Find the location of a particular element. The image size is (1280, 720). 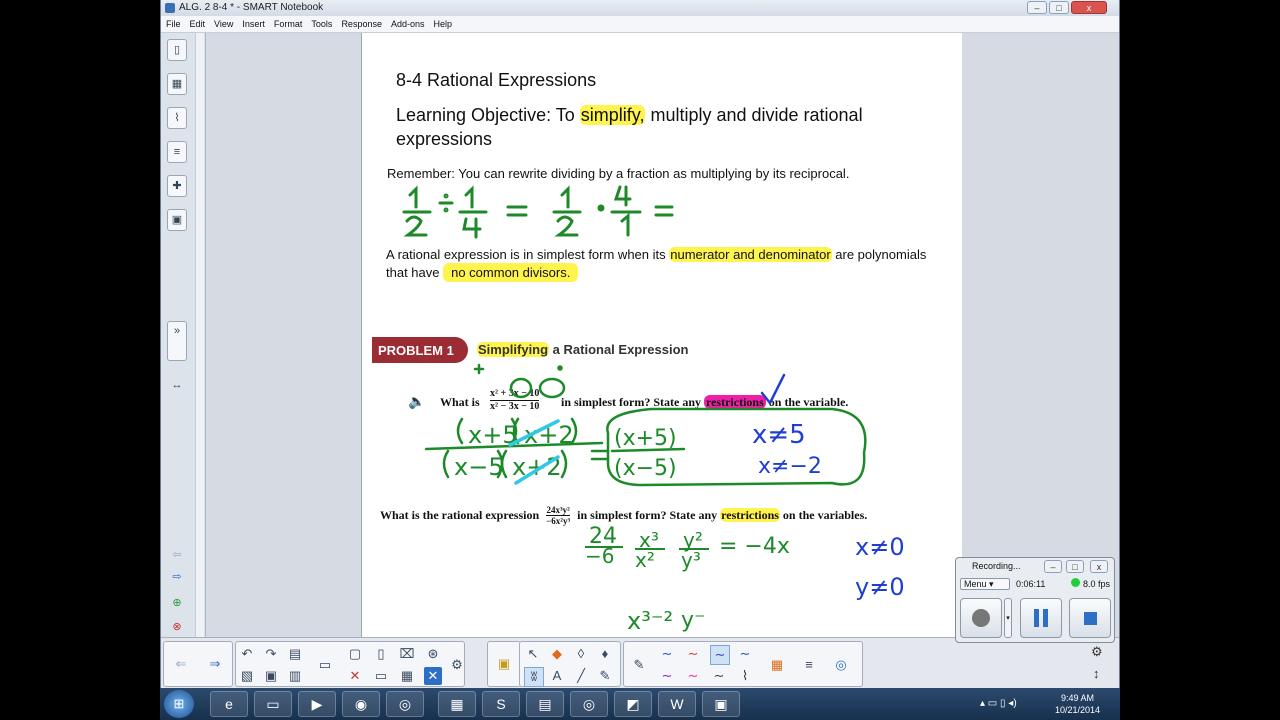

properties-icon: ≡ is located at coordinates (177, 152).